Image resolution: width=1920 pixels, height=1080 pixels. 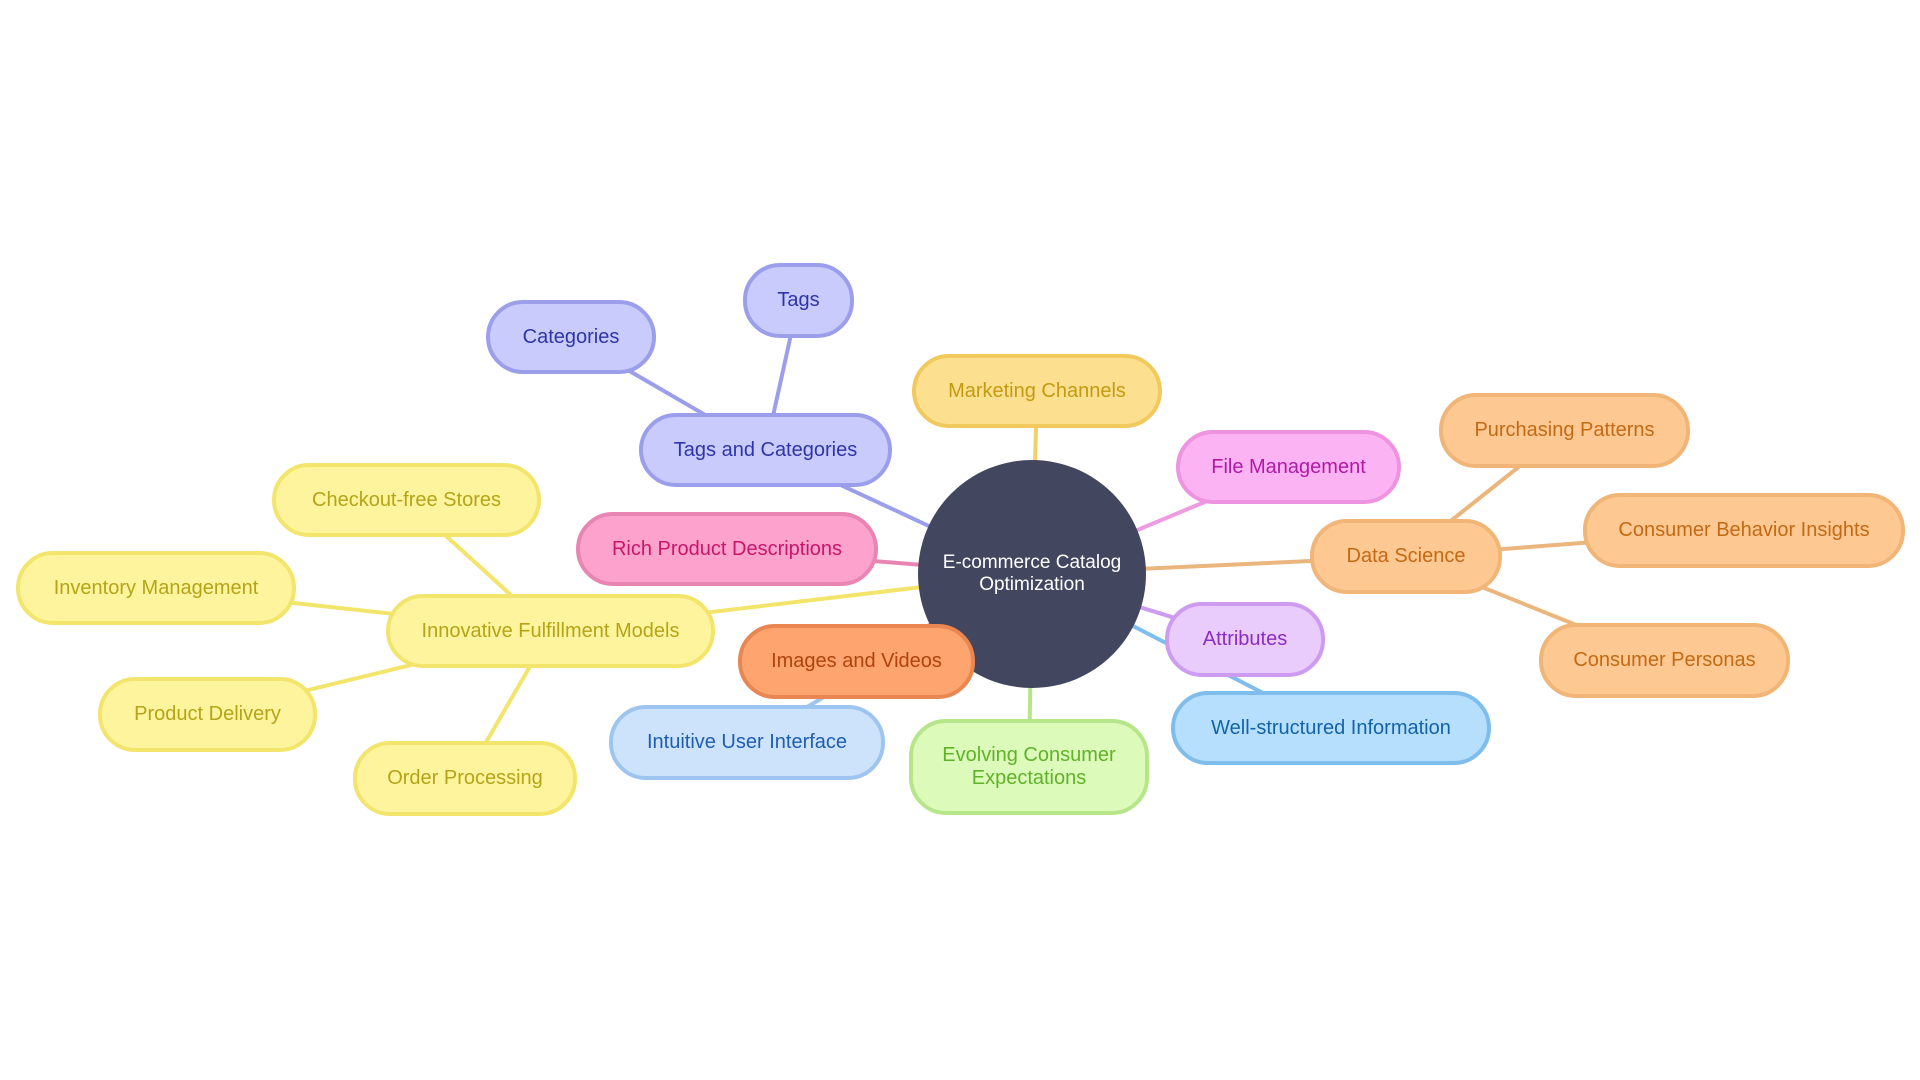 I want to click on node-file-management: File Management, so click(x=1288, y=467).